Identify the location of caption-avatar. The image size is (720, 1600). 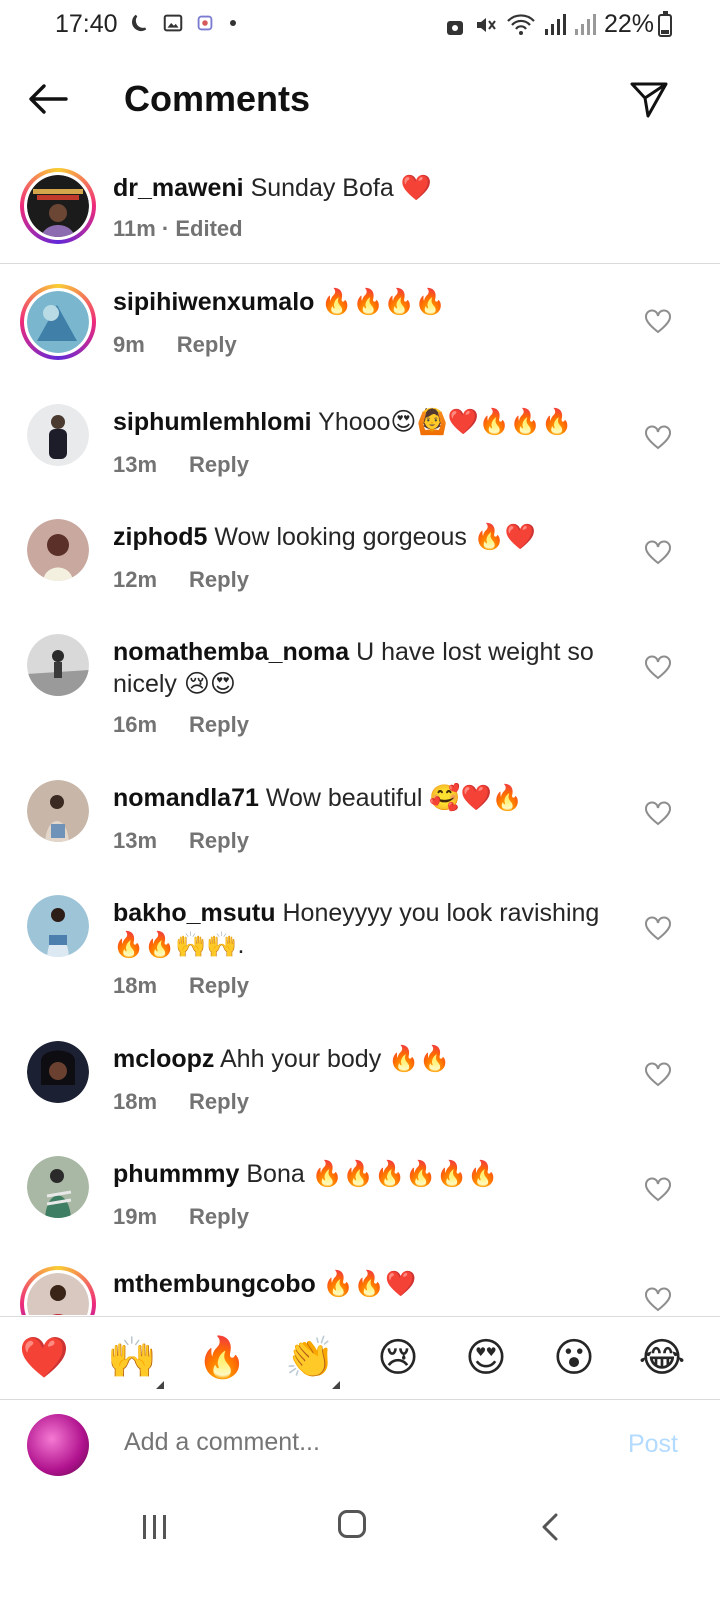
(58, 206).